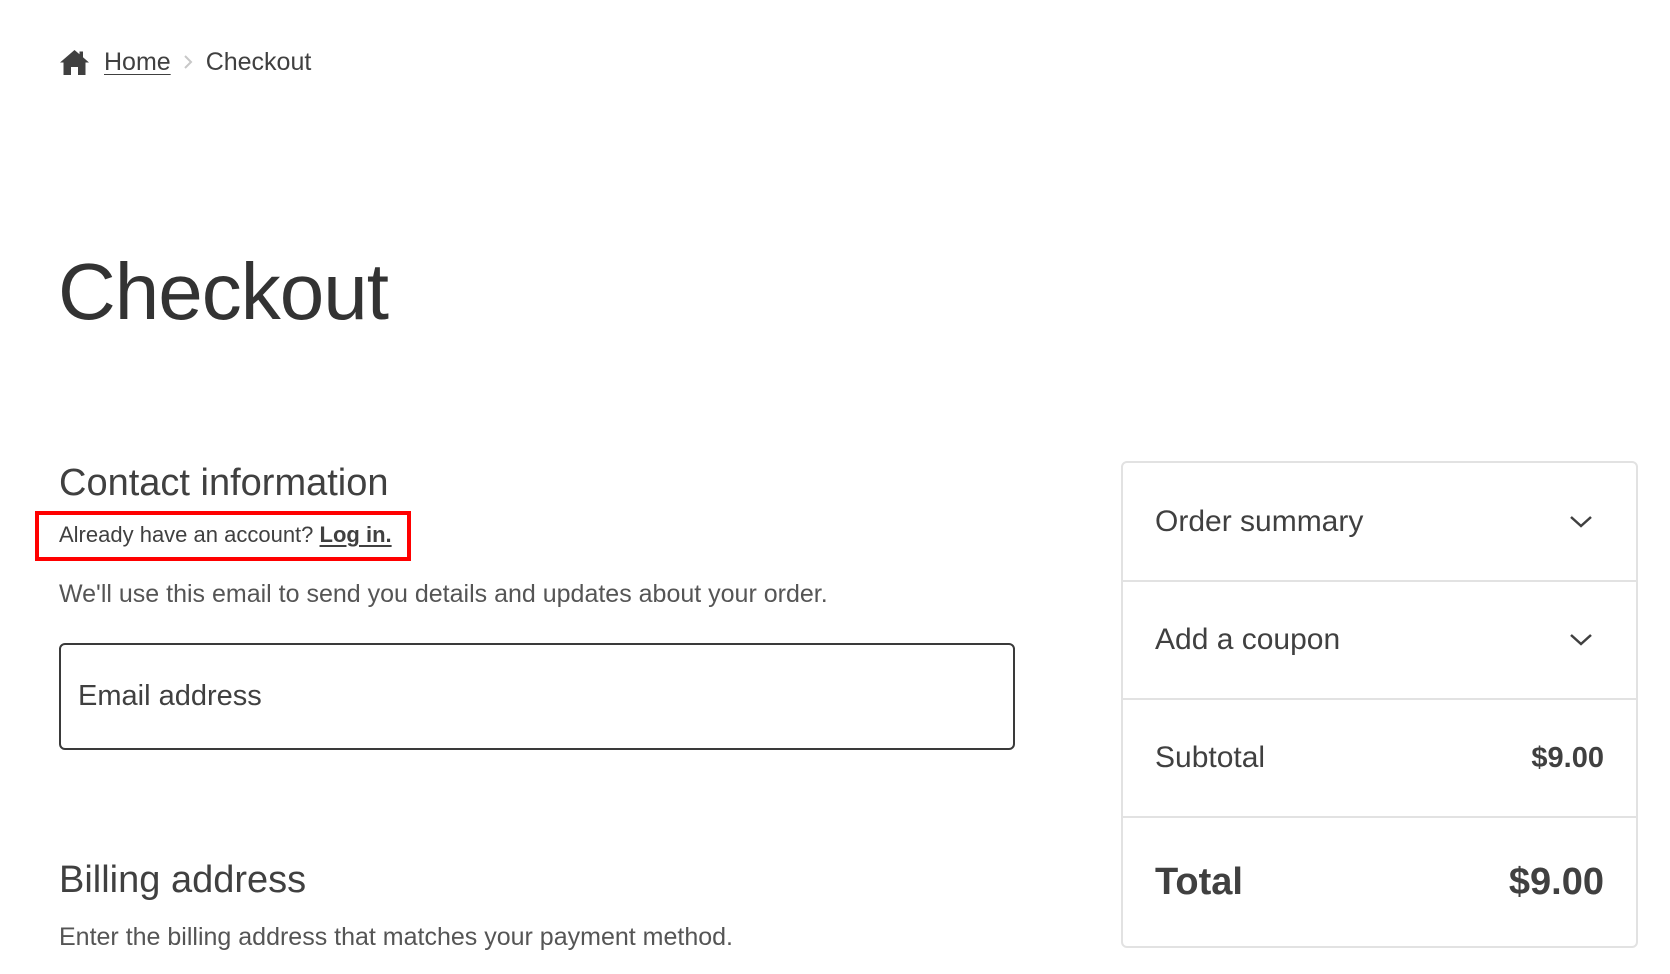 The image size is (1670, 974). I want to click on billing-address-heading: Billing address, so click(183, 880).